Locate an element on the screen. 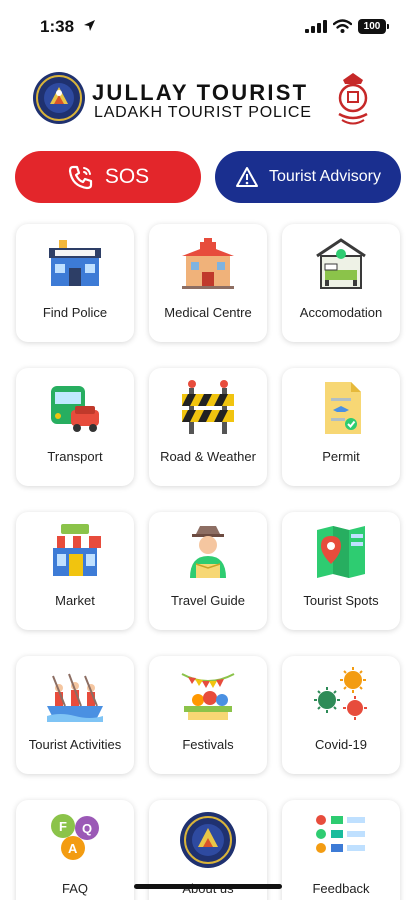 The image size is (415, 900). tile-label: Covid-19 is located at coordinates (341, 744).